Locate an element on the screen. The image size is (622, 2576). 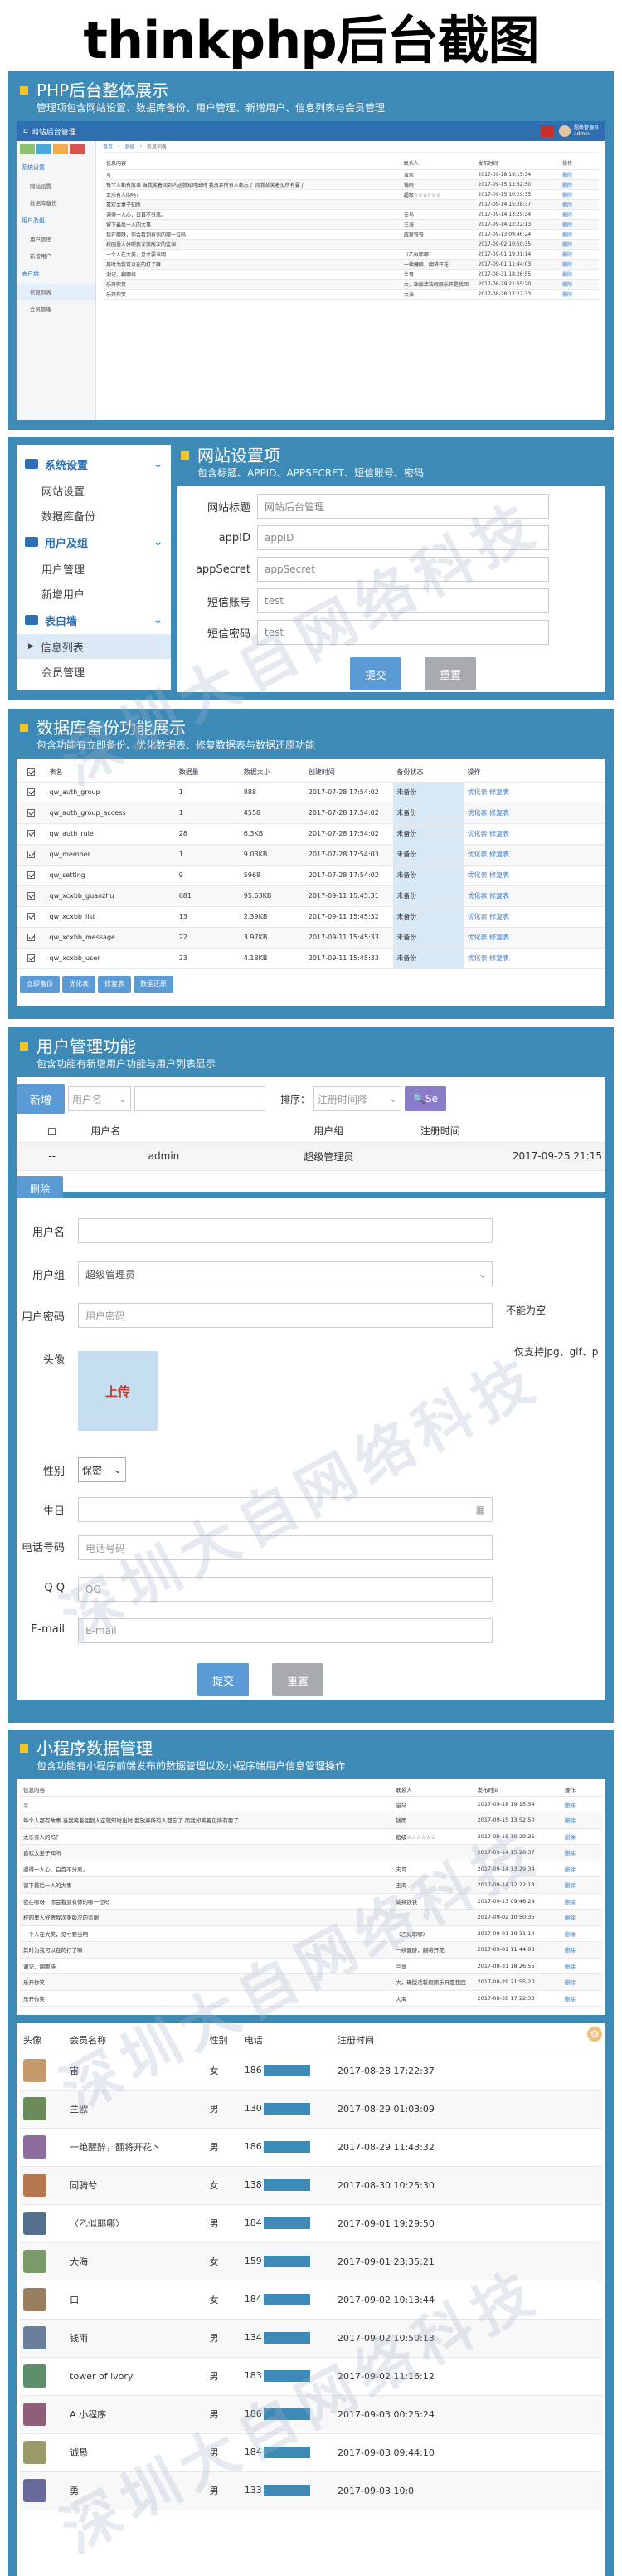
backup-action-button: 优化表 is located at coordinates (78, 984).